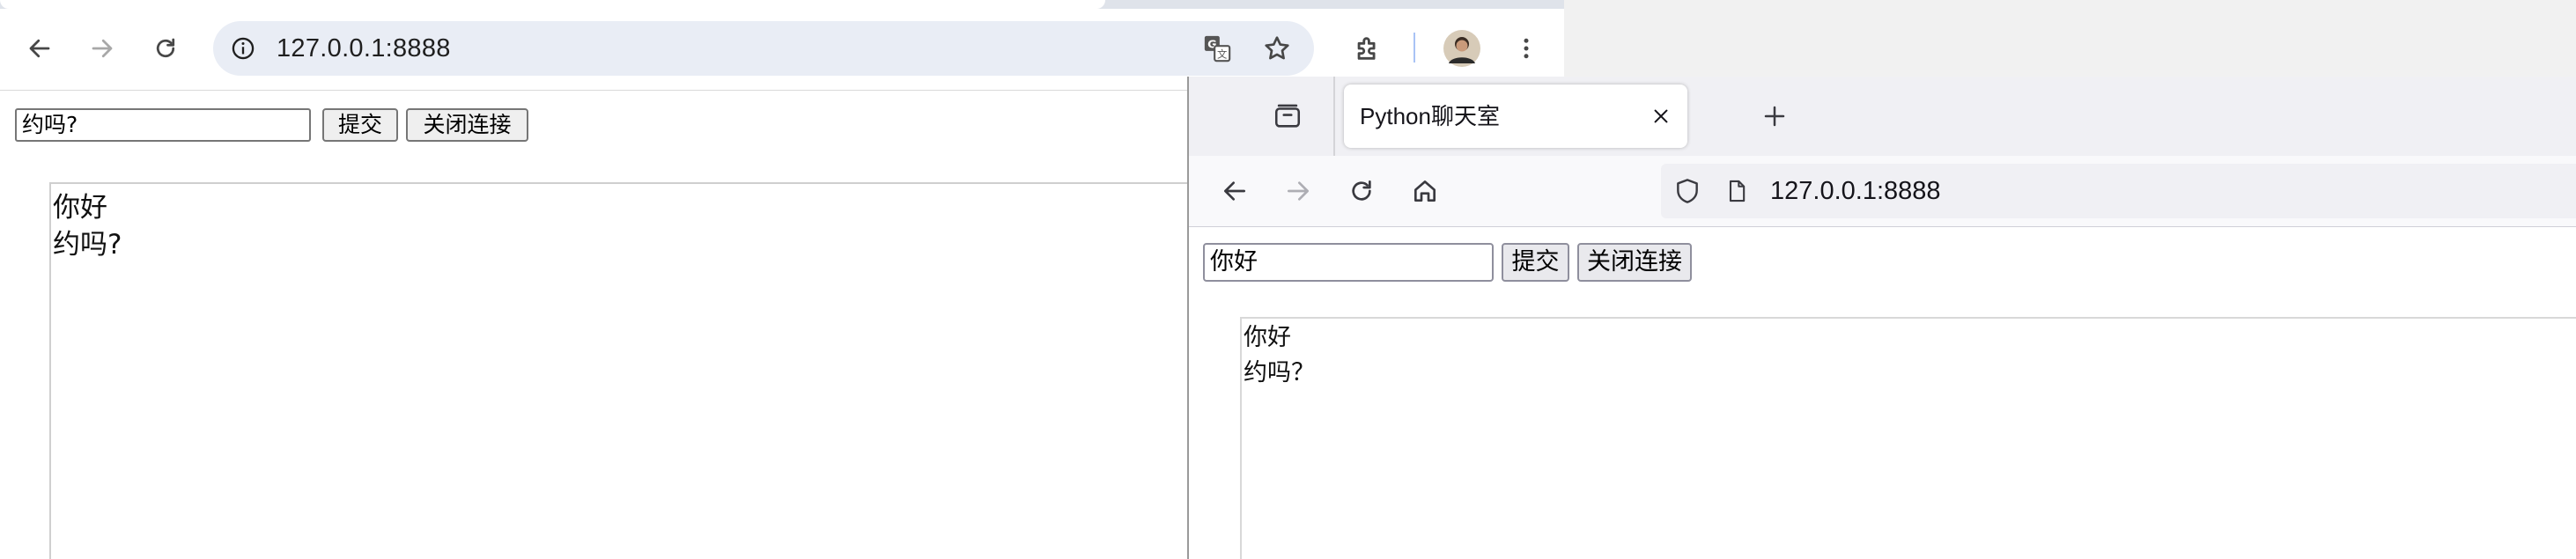 The height and width of the screenshot is (559, 2576). Describe the element at coordinates (1367, 48) in the screenshot. I see `extensions-icon` at that location.